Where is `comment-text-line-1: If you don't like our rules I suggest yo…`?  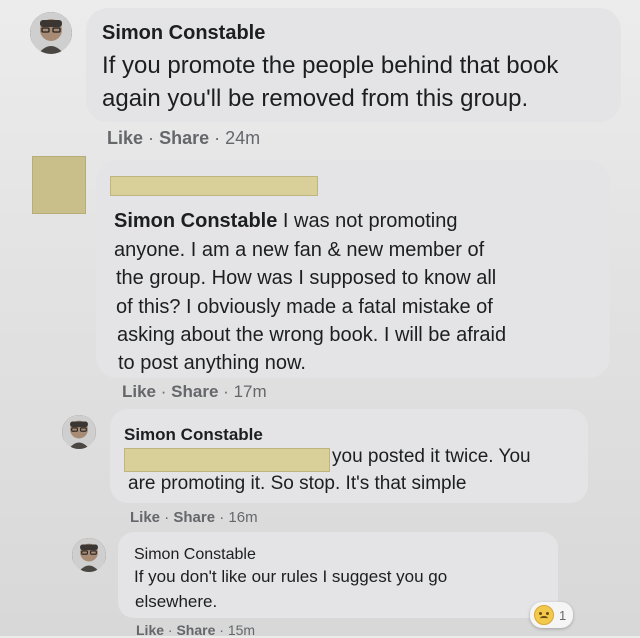 comment-text-line-1: If you don't like our rules I suggest yo… is located at coordinates (291, 576).